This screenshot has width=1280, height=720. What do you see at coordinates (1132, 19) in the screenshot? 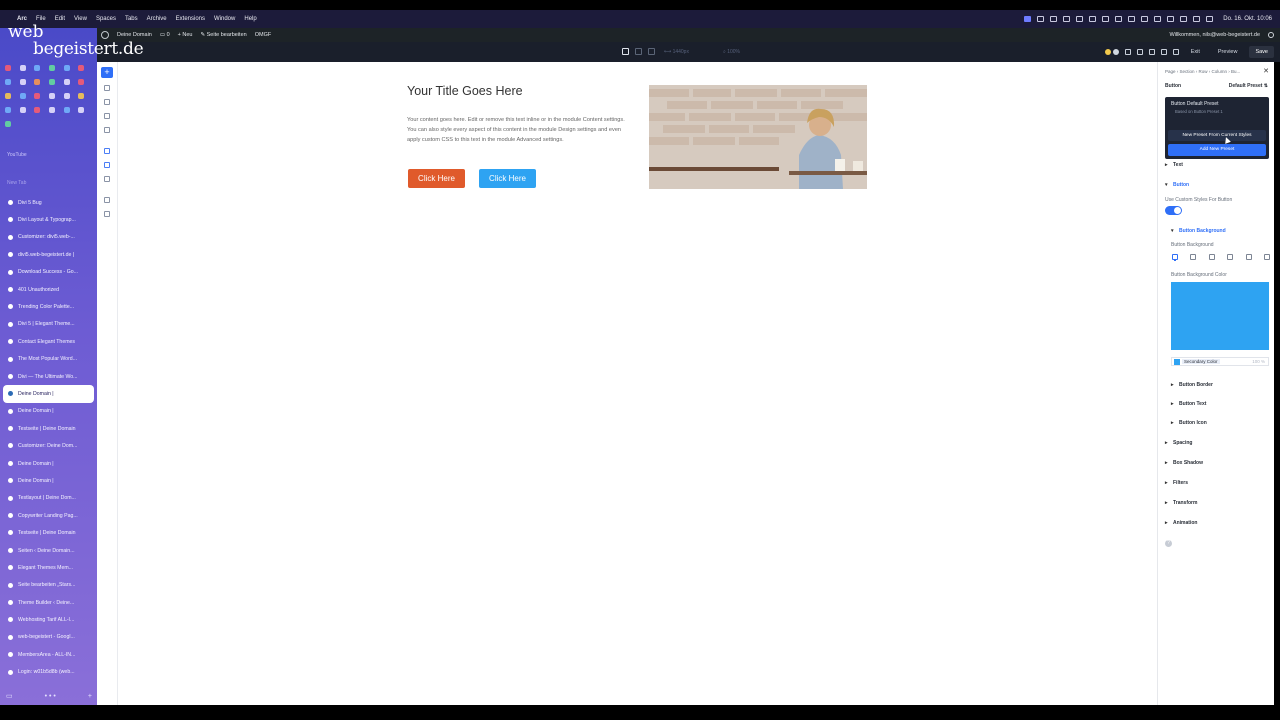
I see `gear-icon` at bounding box center [1132, 19].